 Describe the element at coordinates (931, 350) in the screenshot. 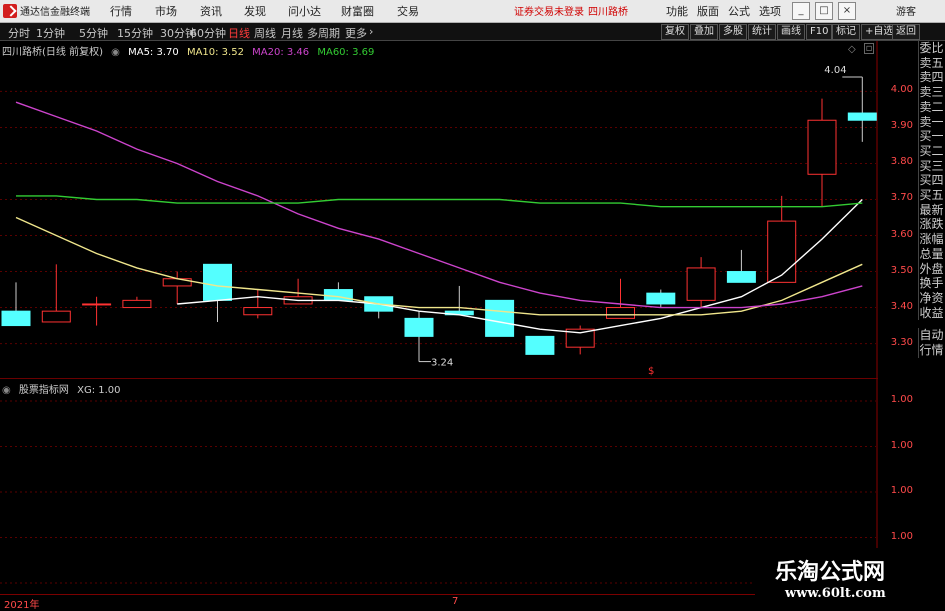

I see `side-item-20: 行情` at that location.